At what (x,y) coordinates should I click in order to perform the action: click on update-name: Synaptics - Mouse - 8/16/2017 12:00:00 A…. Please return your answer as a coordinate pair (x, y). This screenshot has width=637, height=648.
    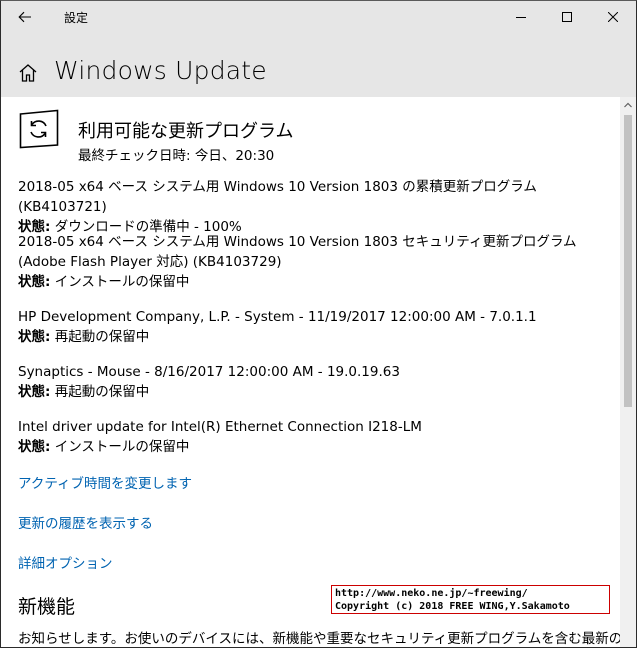
    Looking at the image, I should click on (209, 372).